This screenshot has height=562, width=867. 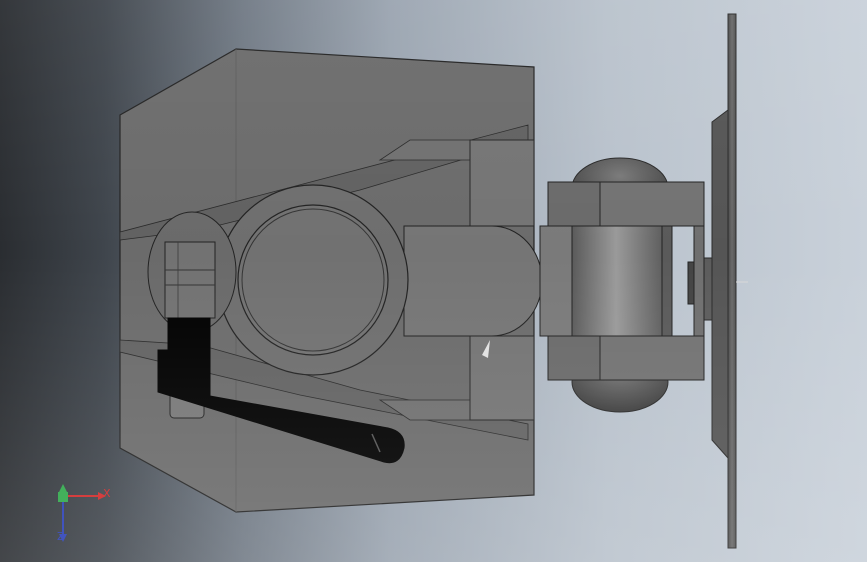 What do you see at coordinates (83, 515) in the screenshot?
I see `axis-triad: X Z` at bounding box center [83, 515].